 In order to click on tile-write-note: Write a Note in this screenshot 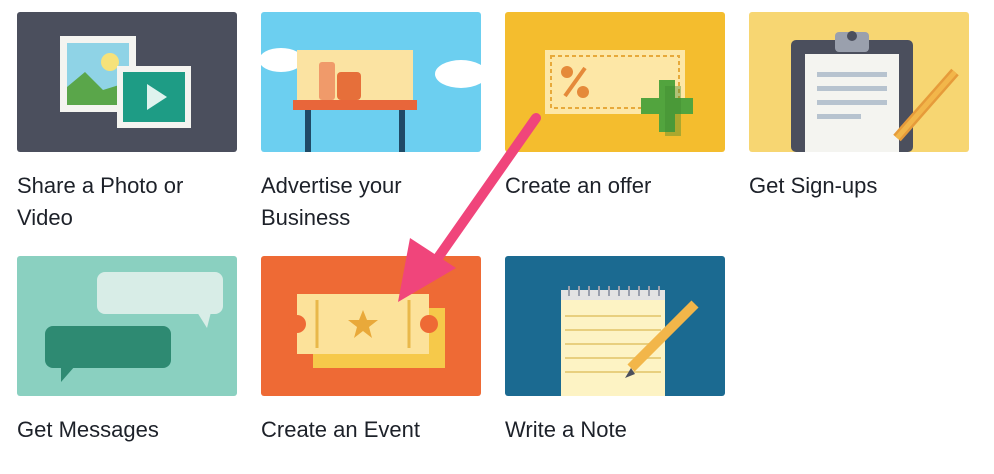, I will do `click(615, 351)`.